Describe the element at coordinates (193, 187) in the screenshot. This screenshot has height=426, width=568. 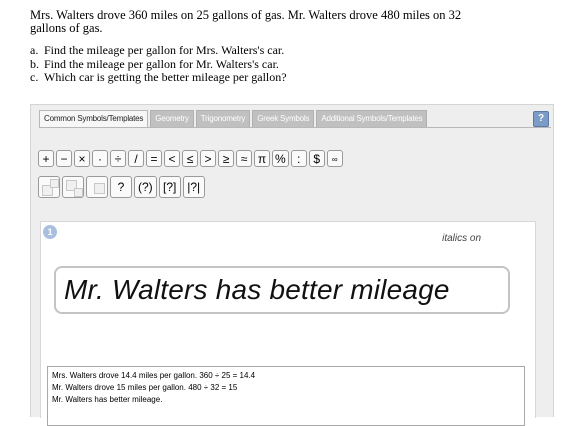
I see `absolute-value-template-button: |?|` at that location.